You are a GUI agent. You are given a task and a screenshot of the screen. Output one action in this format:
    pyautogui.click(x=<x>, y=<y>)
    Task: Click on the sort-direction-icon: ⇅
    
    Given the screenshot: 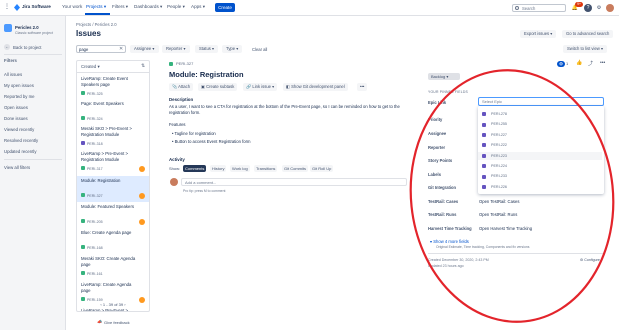 What is the action you would take?
    pyautogui.click(x=143, y=66)
    